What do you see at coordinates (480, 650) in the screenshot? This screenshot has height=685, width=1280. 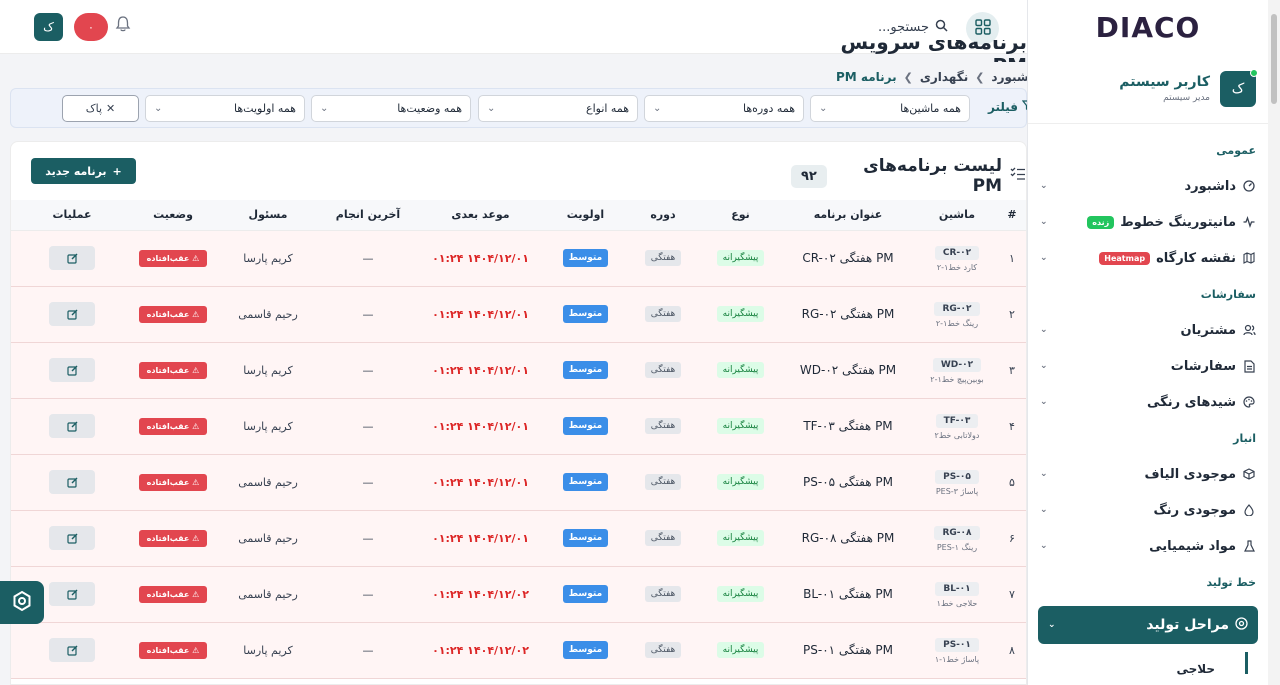 I see `due-cell: ۱۴۰۴/۱۲/۰۲ ۰۱:۲۴` at bounding box center [480, 650].